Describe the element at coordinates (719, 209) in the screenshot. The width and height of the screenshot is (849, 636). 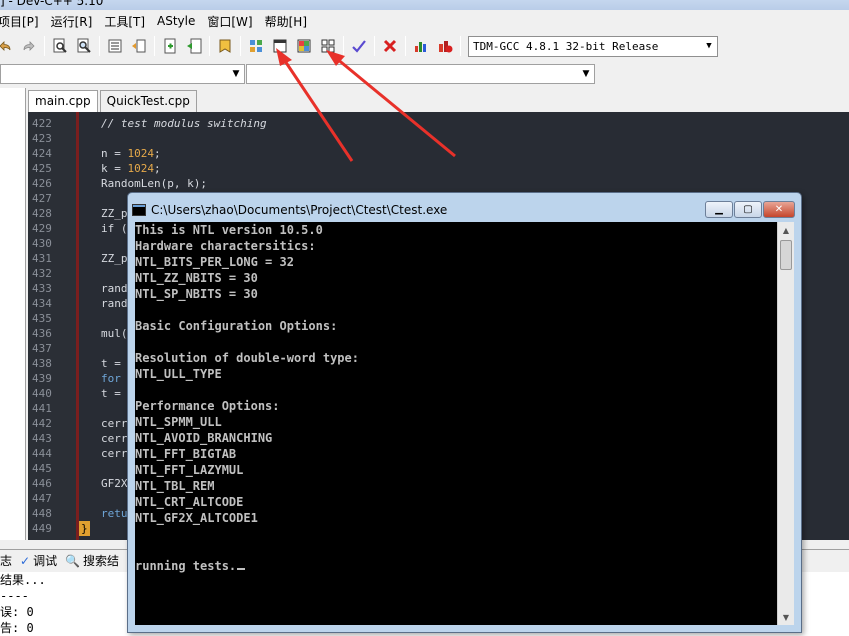
I see `minimize-button: ▁` at that location.